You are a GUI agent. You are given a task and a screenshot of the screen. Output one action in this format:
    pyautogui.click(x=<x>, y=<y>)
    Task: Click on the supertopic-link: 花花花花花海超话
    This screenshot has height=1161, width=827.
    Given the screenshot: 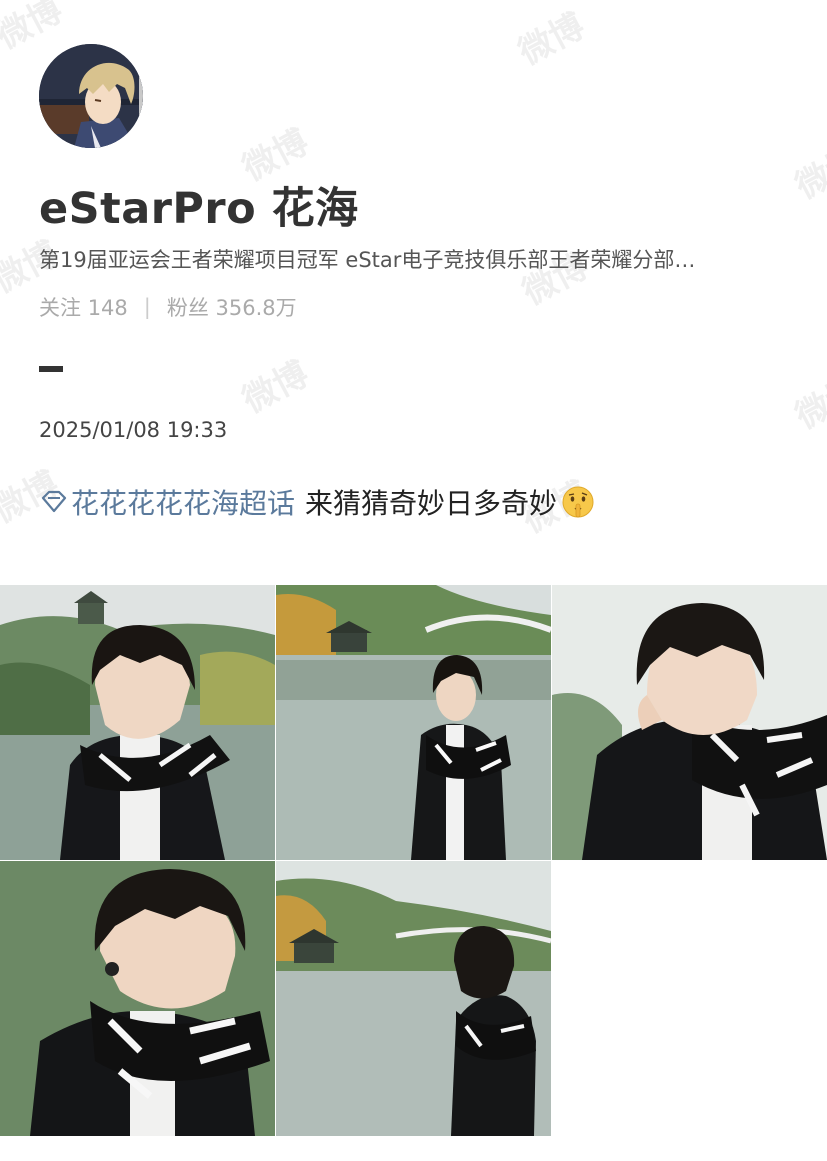 What is the action you would take?
    pyautogui.click(x=167, y=502)
    